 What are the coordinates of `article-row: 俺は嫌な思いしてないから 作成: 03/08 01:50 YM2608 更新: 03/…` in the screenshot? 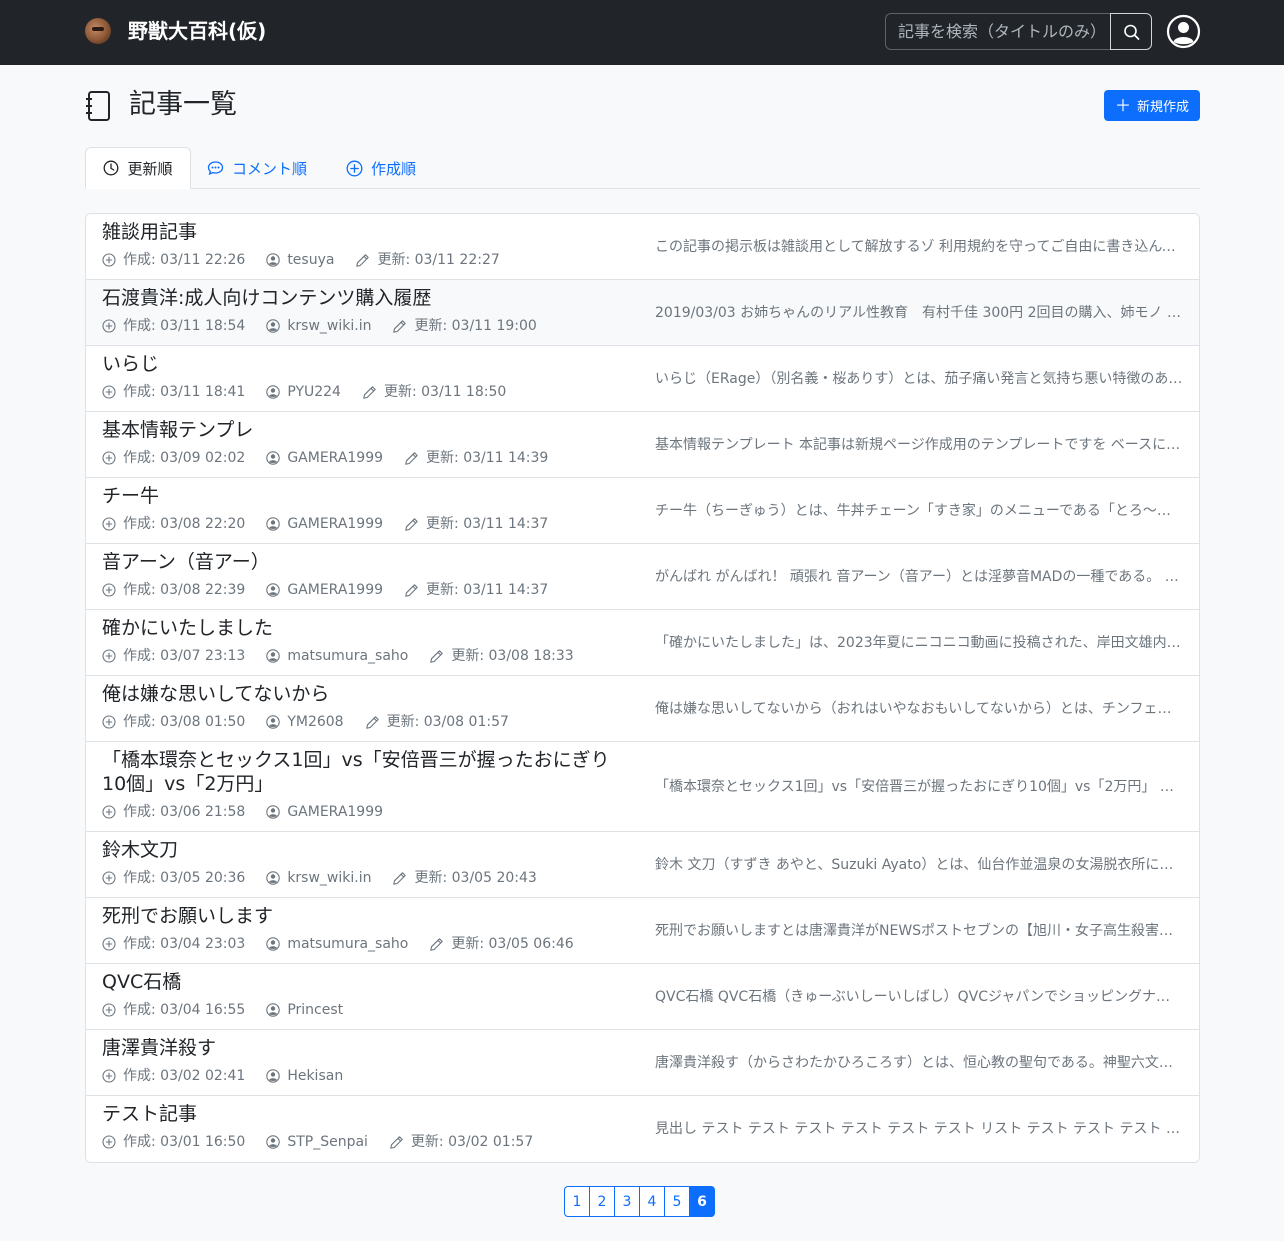 It's located at (642, 709).